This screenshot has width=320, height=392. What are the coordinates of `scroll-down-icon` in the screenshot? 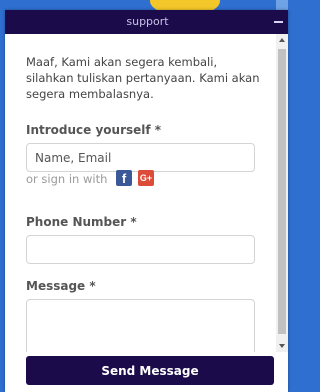 It's located at (282, 346).